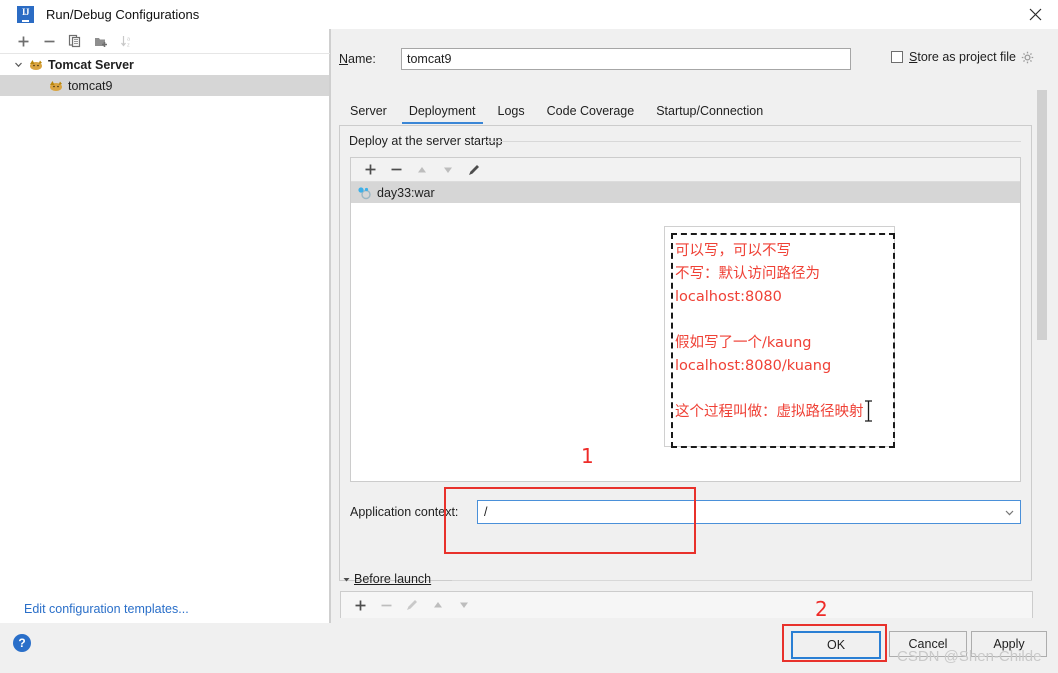 The width and height of the screenshot is (1058, 673). Describe the element at coordinates (90, 85) in the screenshot. I see `sidebar-item-label: tomcat9` at that location.